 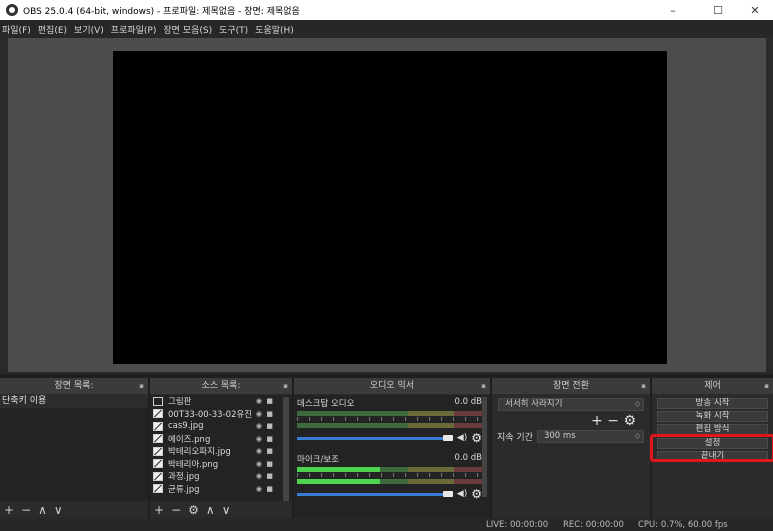 I want to click on close-button: ✕, so click(x=754, y=10).